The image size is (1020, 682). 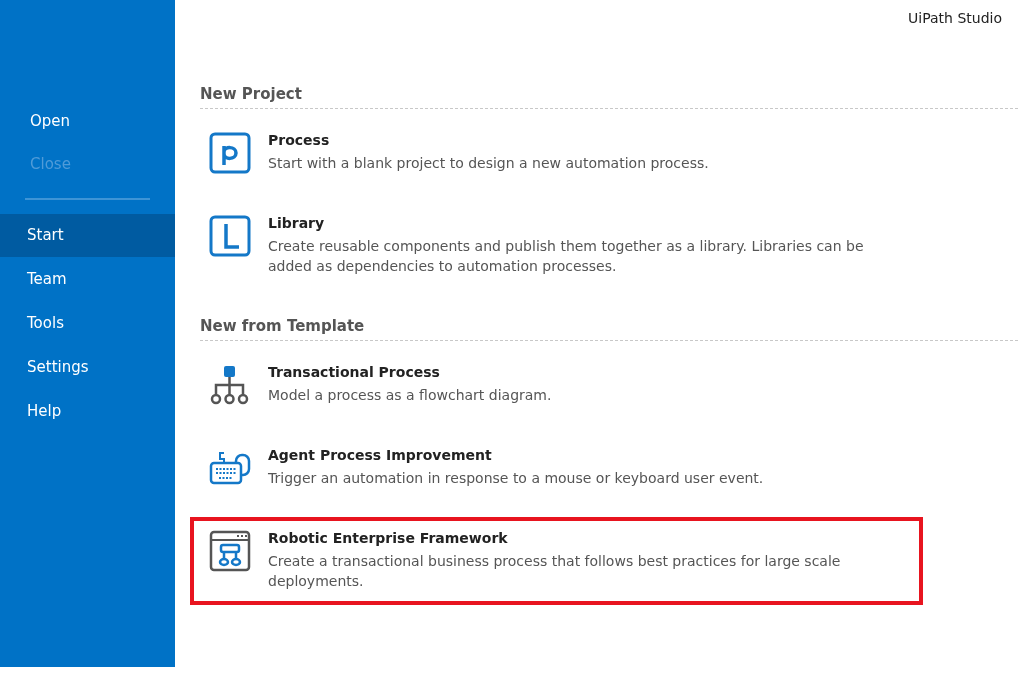 I want to click on template-item: Process Start with a blank project to design a new automation process., so click(x=556, y=153).